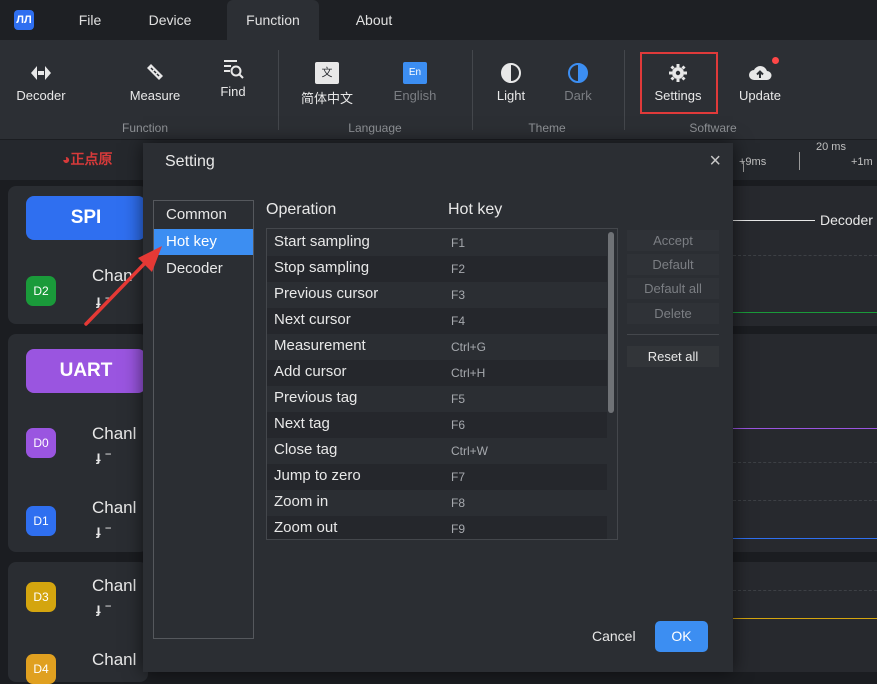 This screenshot has width=877, height=684. What do you see at coordinates (437, 295) in the screenshot?
I see `table-row: Previous cursor F3` at bounding box center [437, 295].